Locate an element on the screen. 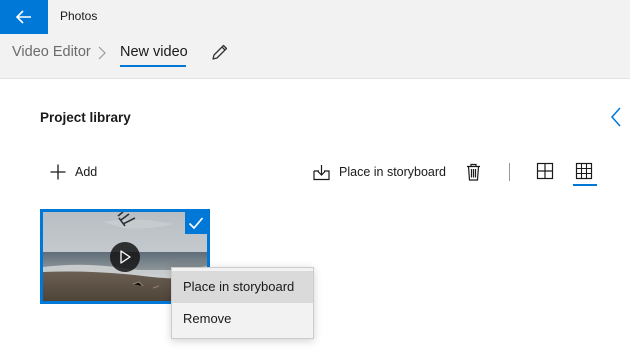 The image size is (630, 360). delete-button is located at coordinates (473, 172).